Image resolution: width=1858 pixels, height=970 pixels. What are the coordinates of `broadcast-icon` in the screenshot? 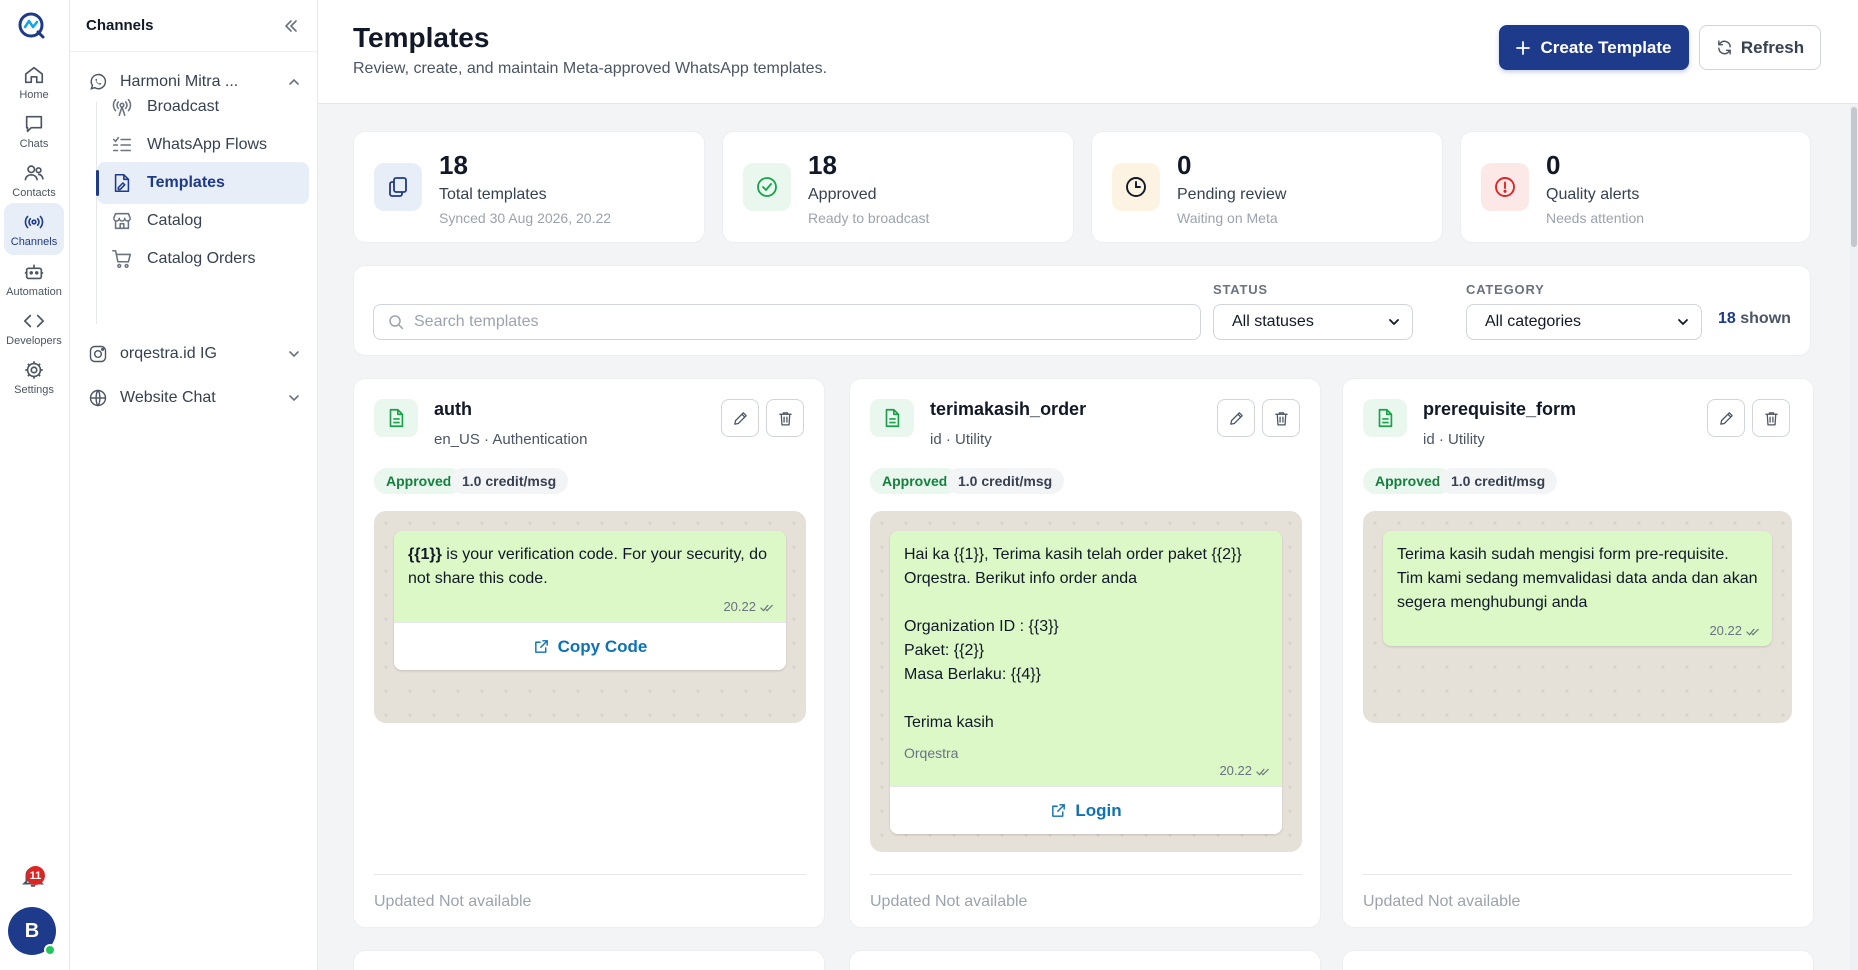 It's located at (122, 107).